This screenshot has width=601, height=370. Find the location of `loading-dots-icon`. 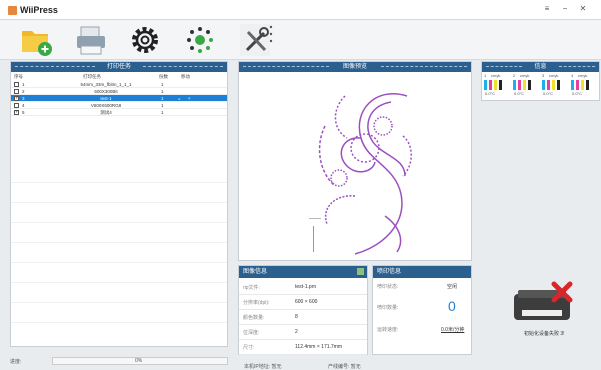

loading-dots-icon is located at coordinates (200, 40).